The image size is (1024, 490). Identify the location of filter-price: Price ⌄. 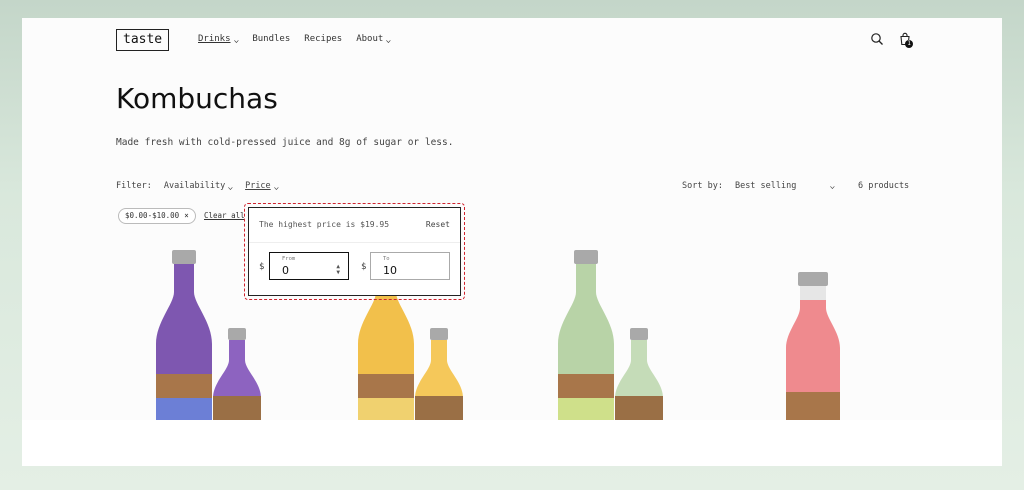
(262, 186).